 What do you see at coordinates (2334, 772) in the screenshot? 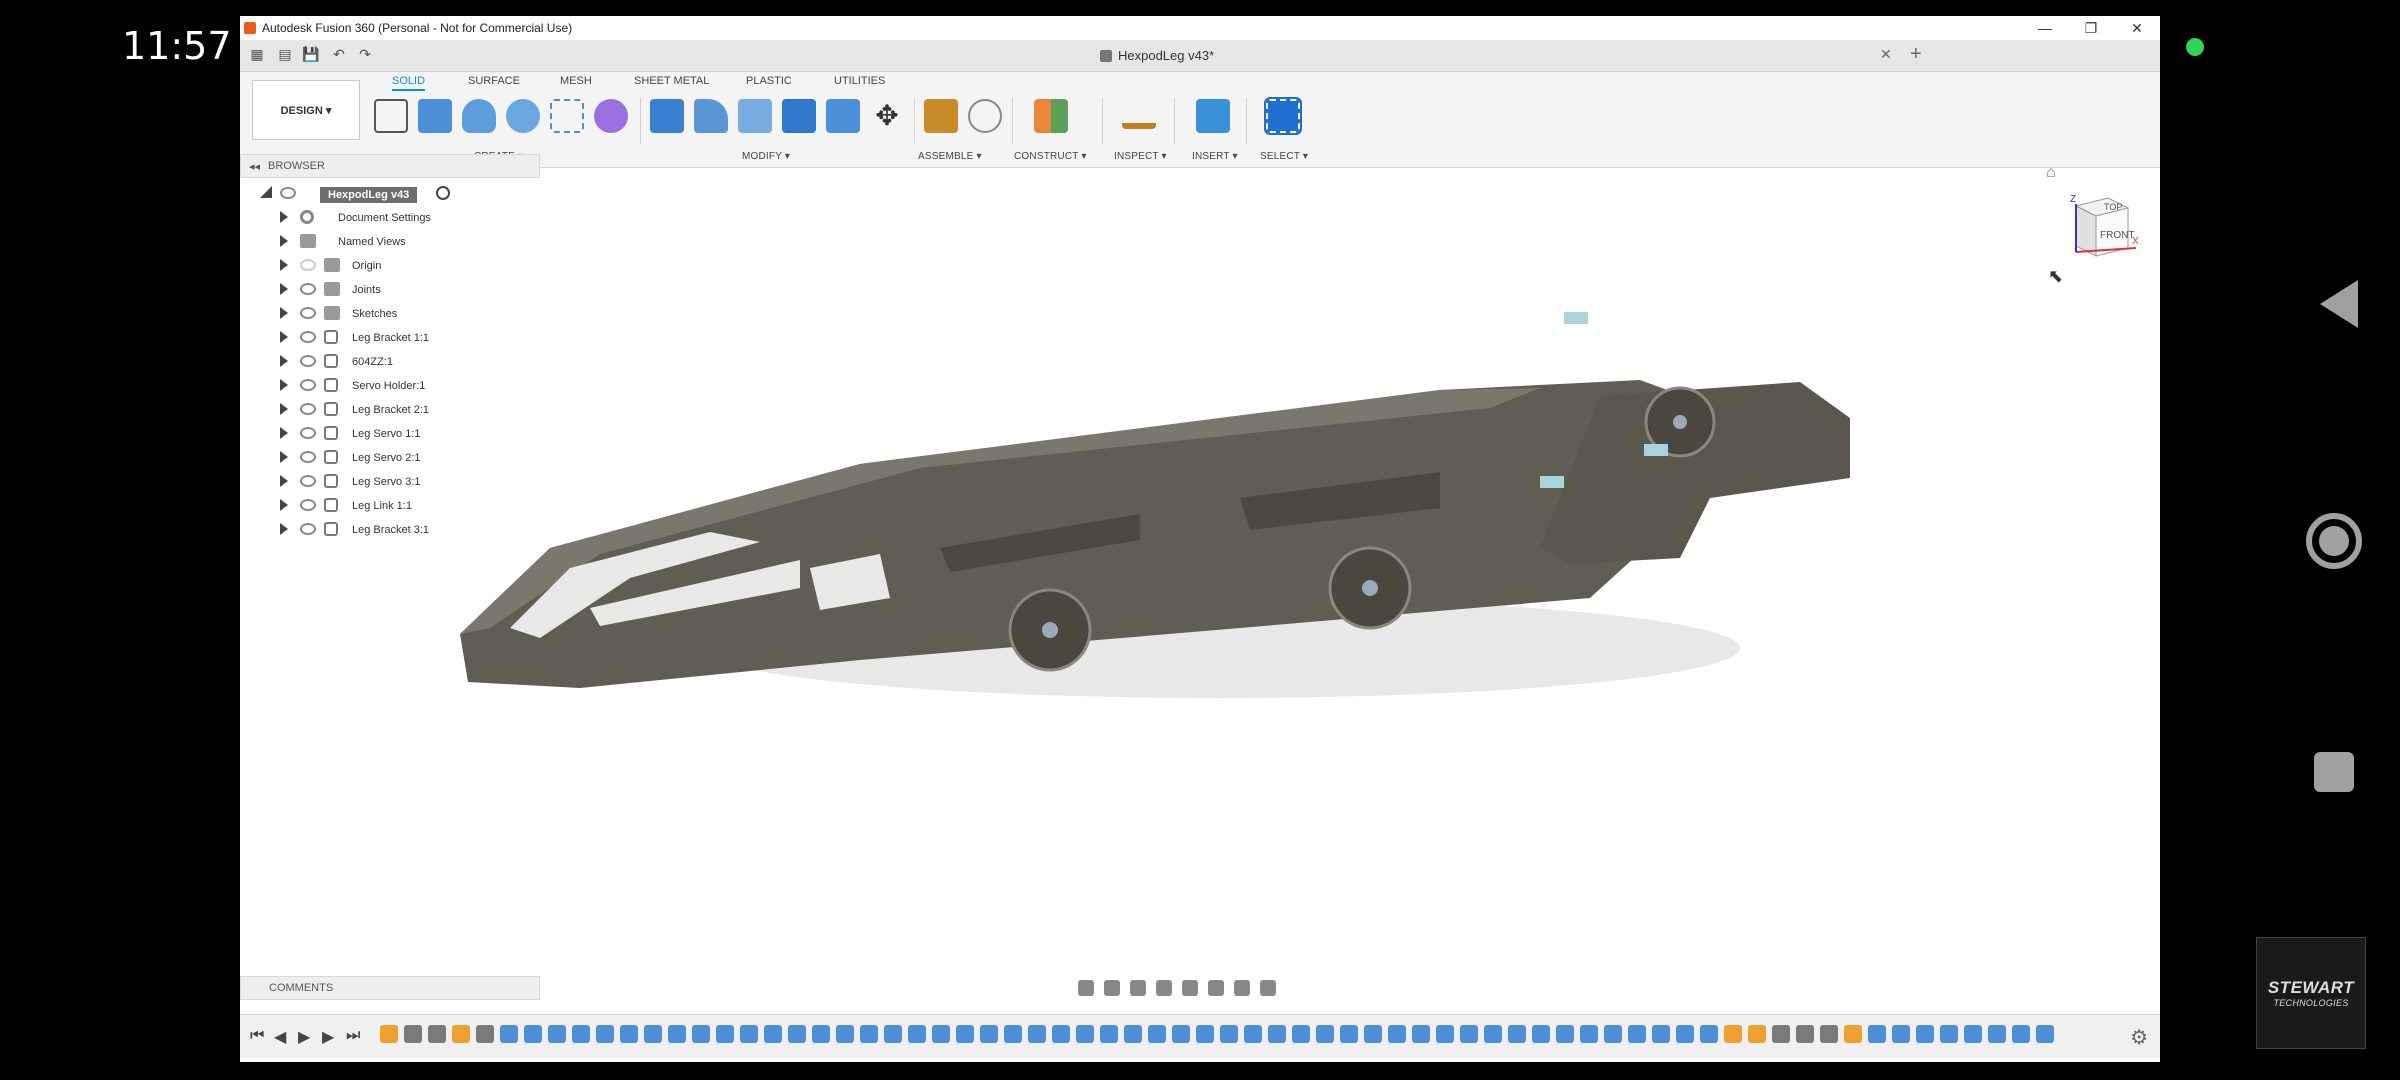
I see `android-recents-button` at bounding box center [2334, 772].